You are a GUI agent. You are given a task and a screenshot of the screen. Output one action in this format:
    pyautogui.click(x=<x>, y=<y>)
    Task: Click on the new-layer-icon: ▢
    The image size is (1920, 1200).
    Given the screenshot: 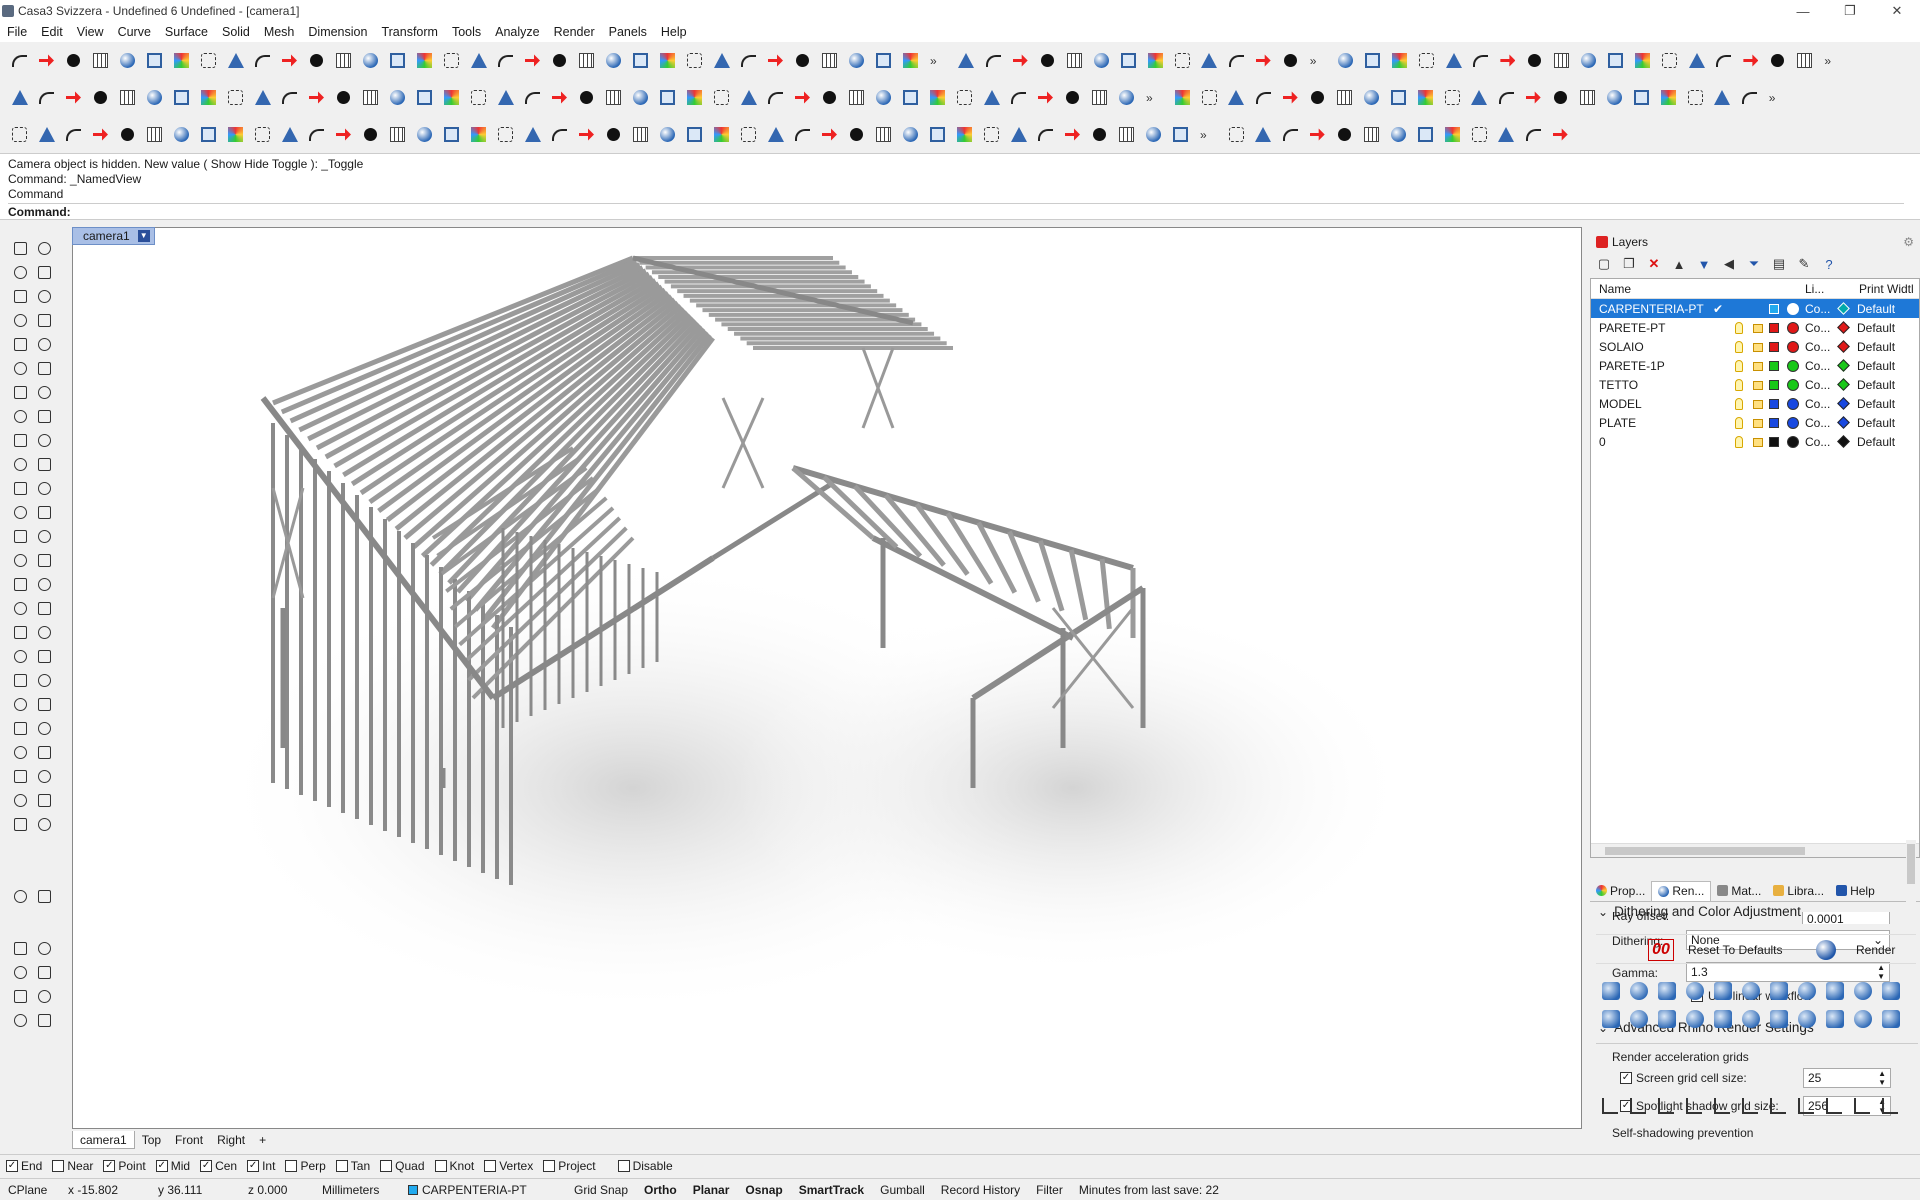 What is the action you would take?
    pyautogui.click(x=1604, y=264)
    